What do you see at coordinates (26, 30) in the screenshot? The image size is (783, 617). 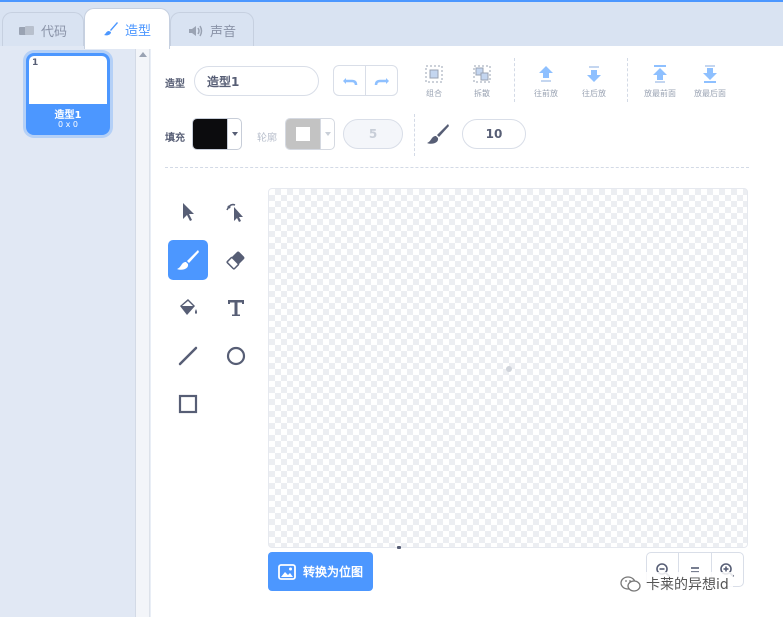 I see `code-icon` at bounding box center [26, 30].